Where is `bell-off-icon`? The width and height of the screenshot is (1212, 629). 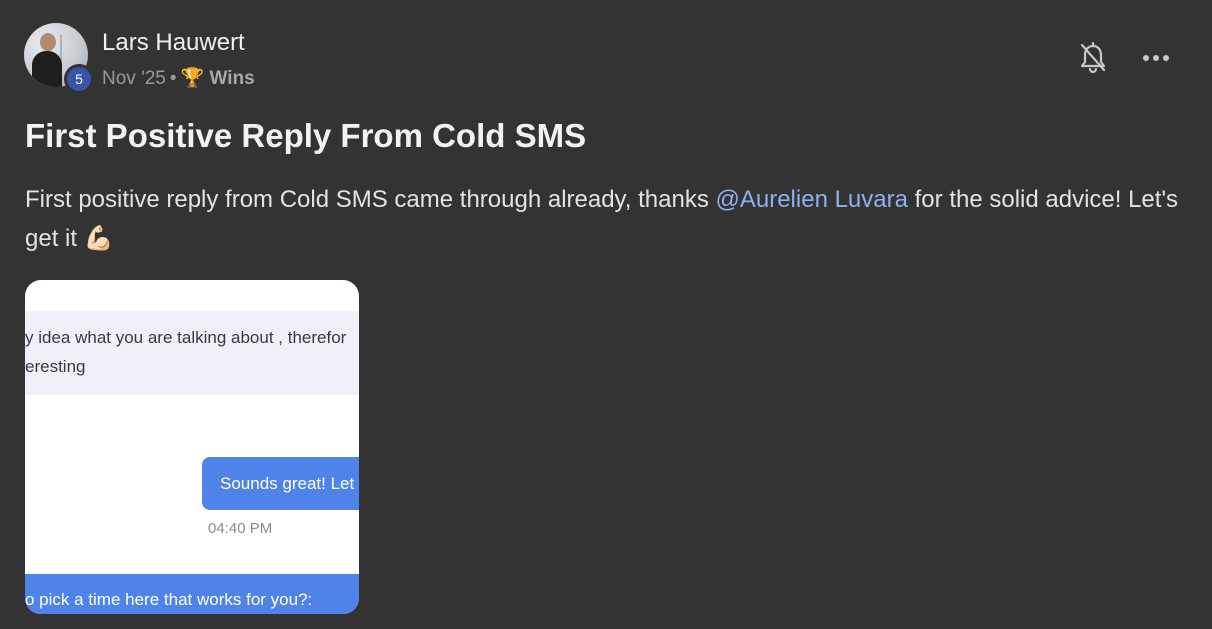 bell-off-icon is located at coordinates (1093, 58).